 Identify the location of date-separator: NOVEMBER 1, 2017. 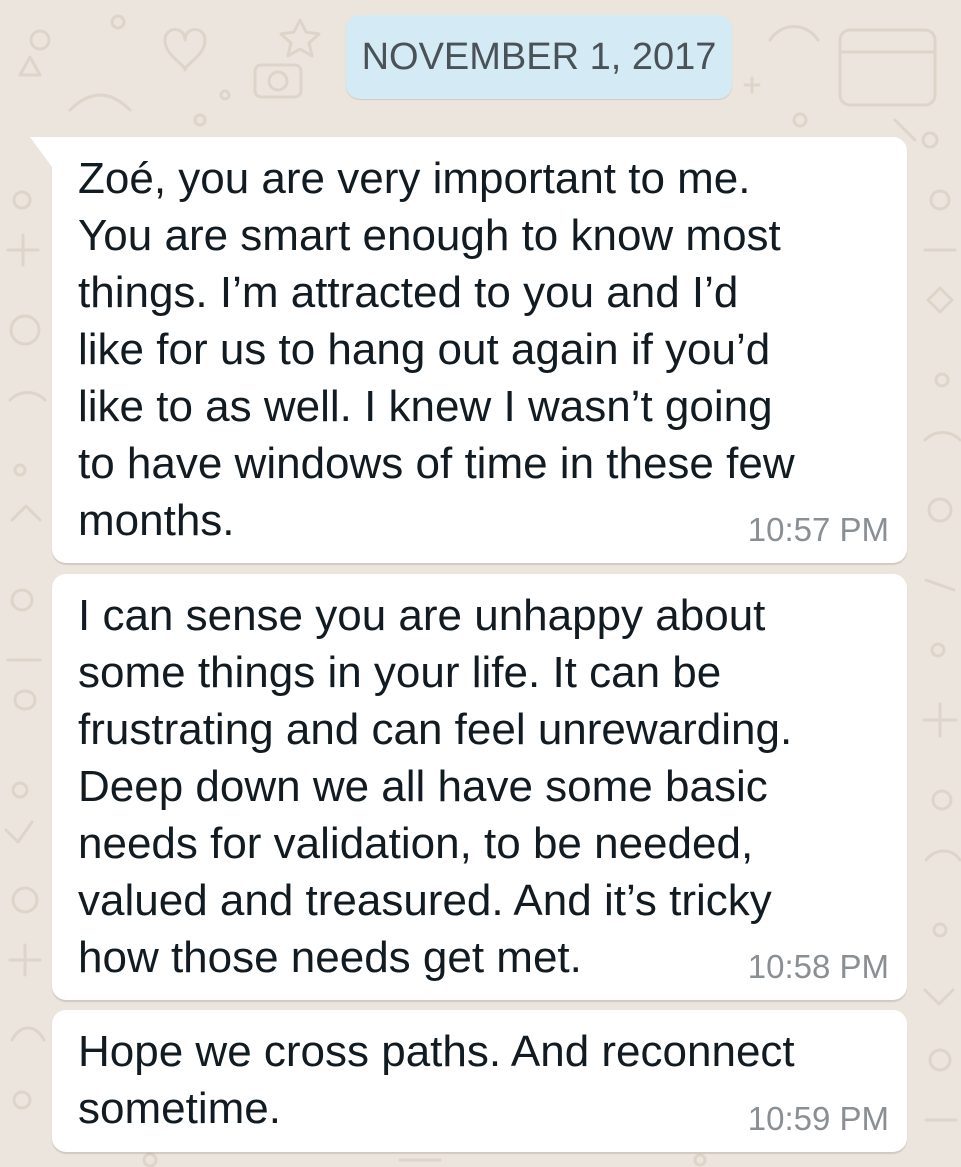
(539, 57).